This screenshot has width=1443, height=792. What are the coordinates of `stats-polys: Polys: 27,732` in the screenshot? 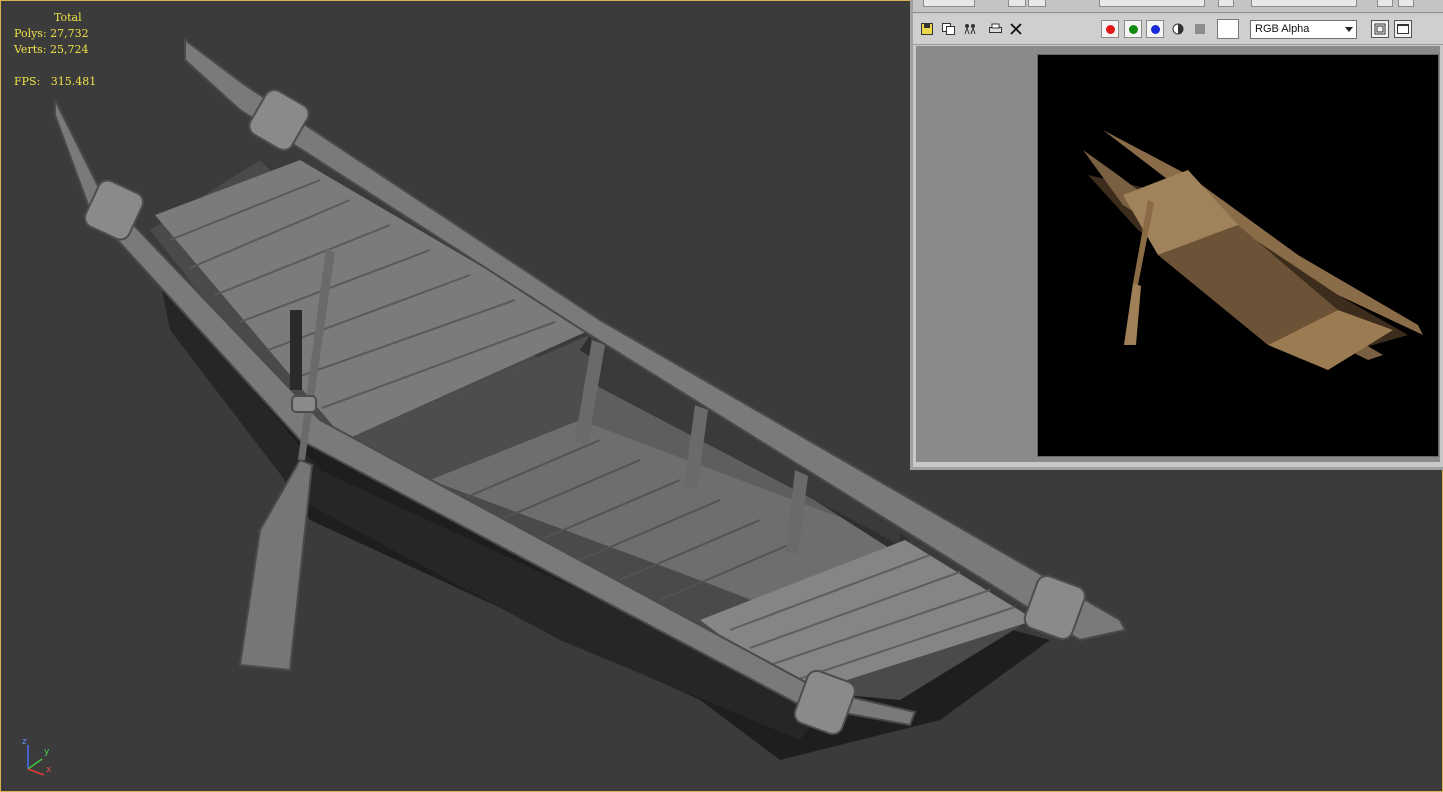 It's located at (55, 34).